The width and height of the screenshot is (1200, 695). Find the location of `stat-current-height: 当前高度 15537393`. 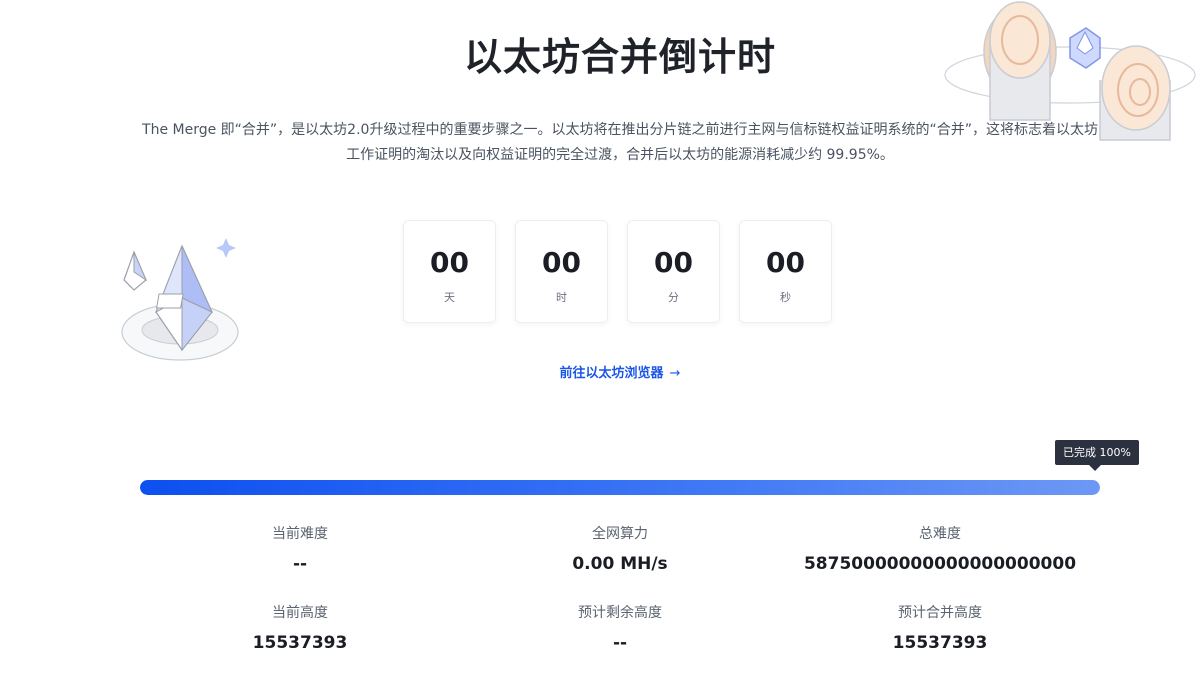

stat-current-height: 当前高度 15537393 is located at coordinates (300, 629).